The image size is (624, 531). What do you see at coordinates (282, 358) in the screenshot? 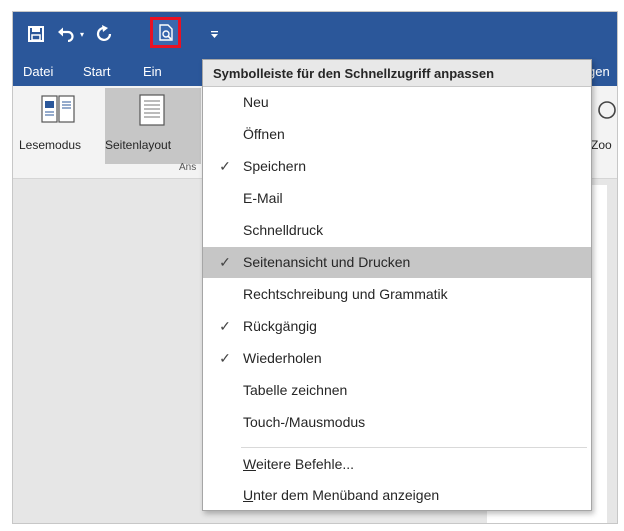
I see `menu-item-label: Wiederholen` at bounding box center [282, 358].